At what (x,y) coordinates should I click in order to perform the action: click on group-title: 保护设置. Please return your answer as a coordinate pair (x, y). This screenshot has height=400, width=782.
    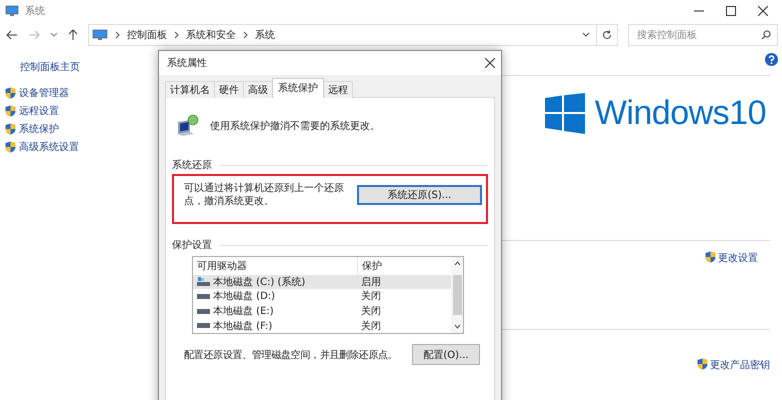
    Looking at the image, I should click on (192, 245).